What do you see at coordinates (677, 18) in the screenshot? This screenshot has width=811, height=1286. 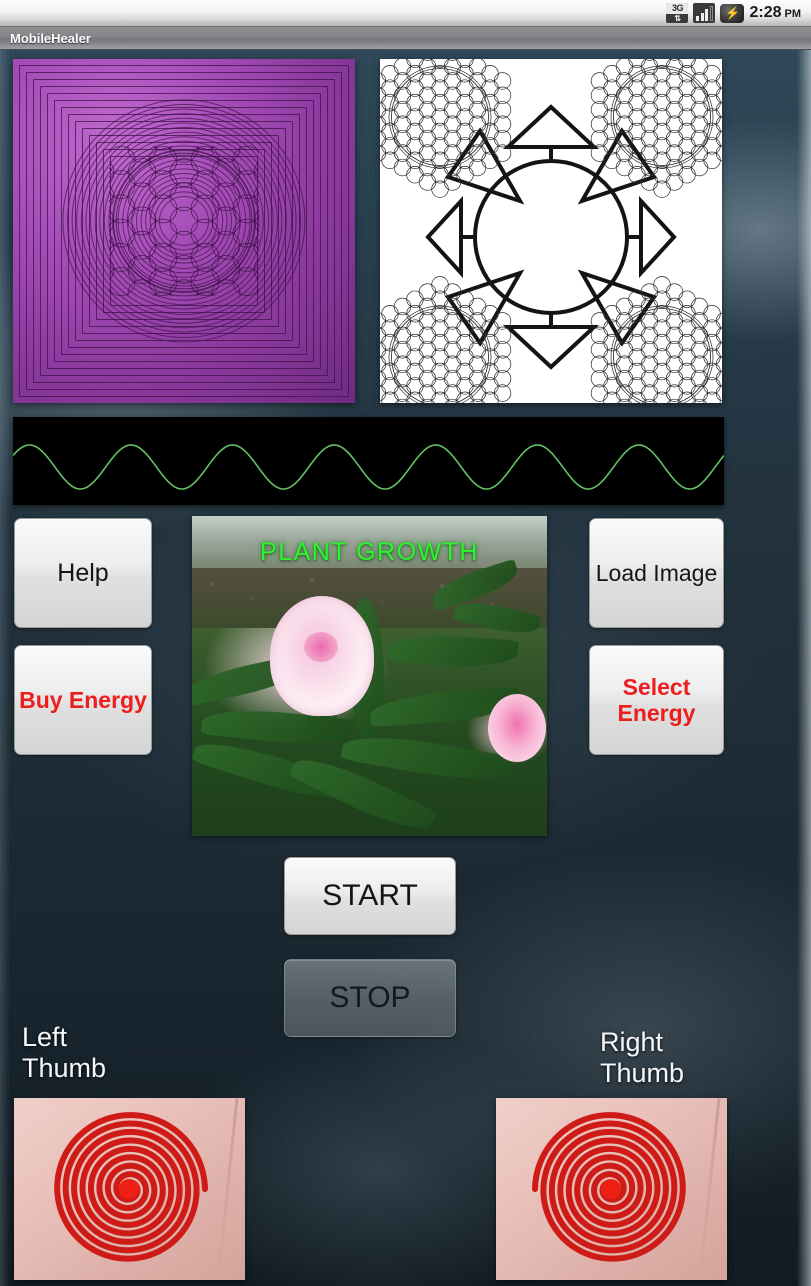 I see `3g-arrows: ⇅` at bounding box center [677, 18].